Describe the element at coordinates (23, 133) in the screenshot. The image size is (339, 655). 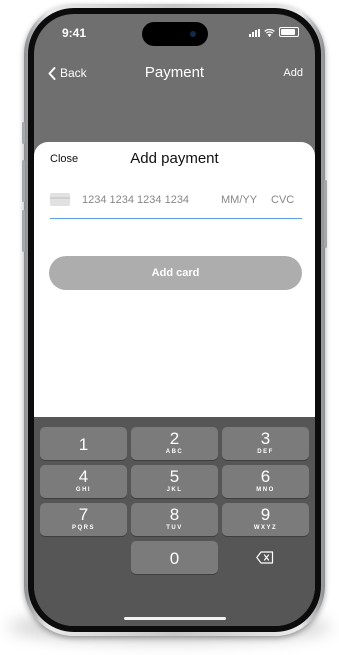
I see `silent-switch` at that location.